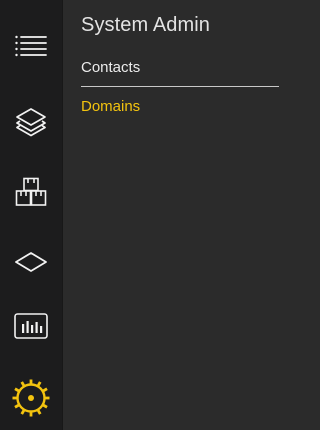 This screenshot has height=430, width=320. I want to click on menu-lines-icon, so click(31, 46).